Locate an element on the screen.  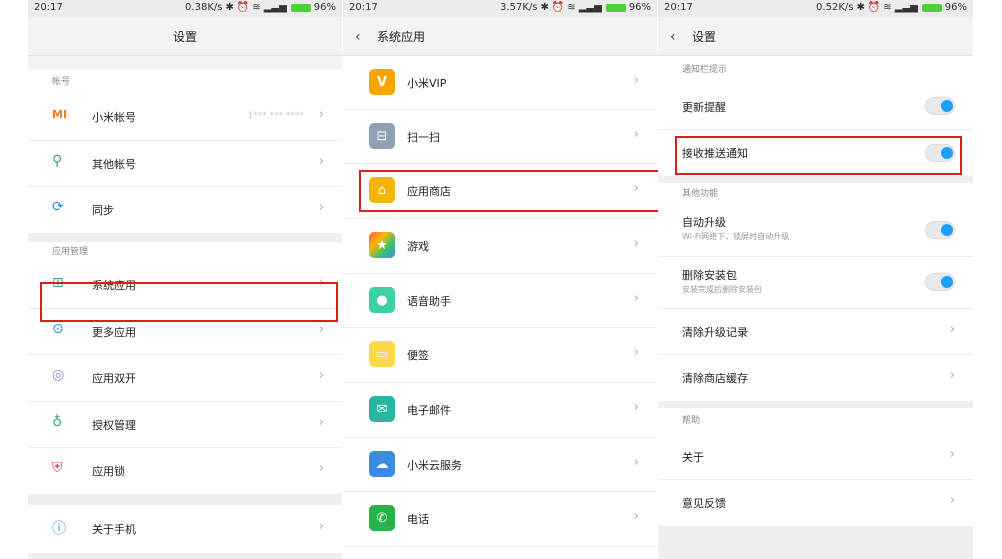
update-alert-row: 更新提醒 is located at coordinates (815, 107).